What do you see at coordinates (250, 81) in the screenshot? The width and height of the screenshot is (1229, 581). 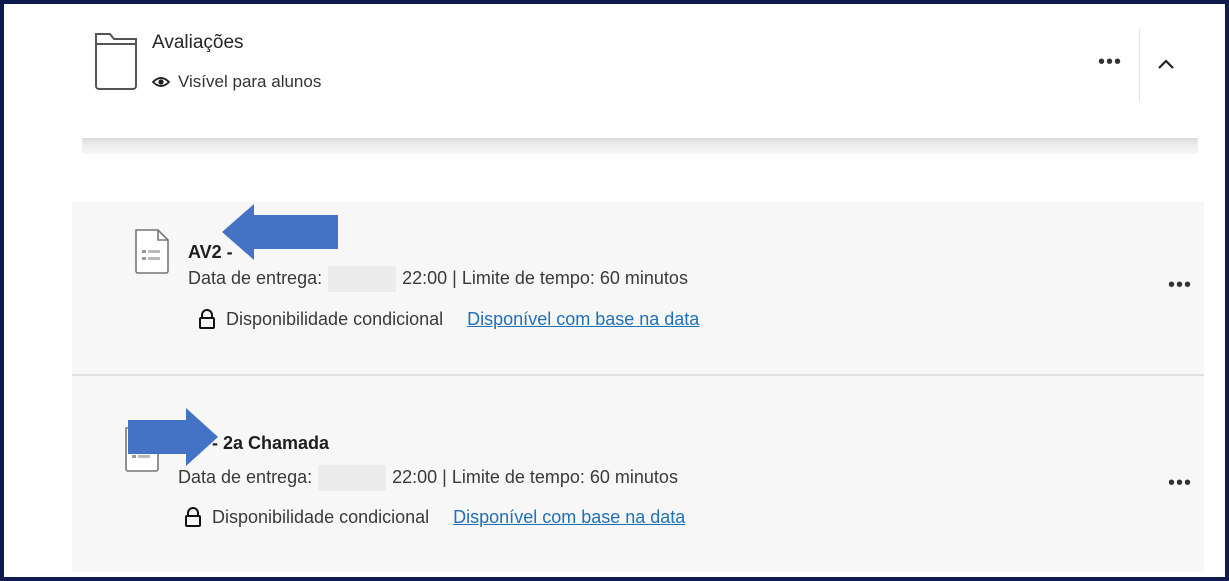 I see `visibility-label: Visível para alunos` at bounding box center [250, 81].